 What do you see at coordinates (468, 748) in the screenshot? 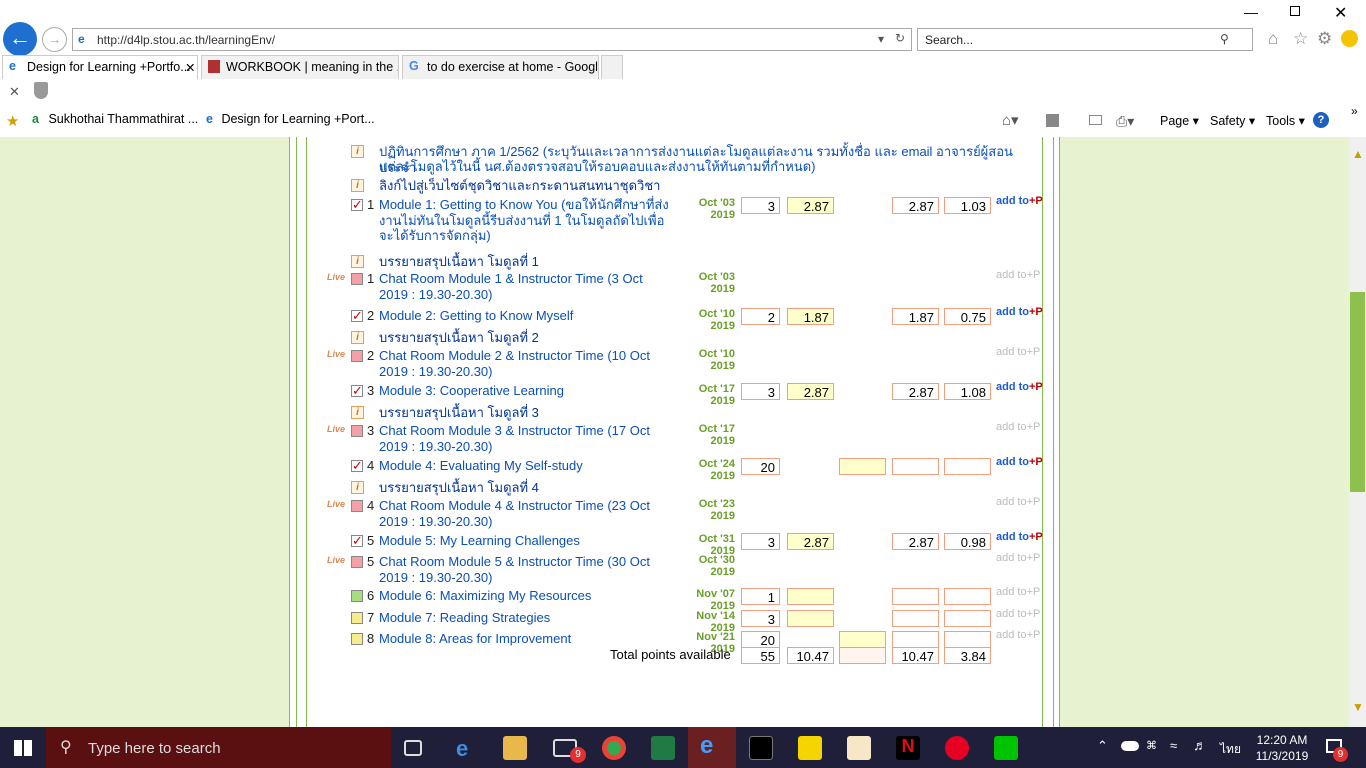
I see `edge-icon: e` at bounding box center [468, 748].